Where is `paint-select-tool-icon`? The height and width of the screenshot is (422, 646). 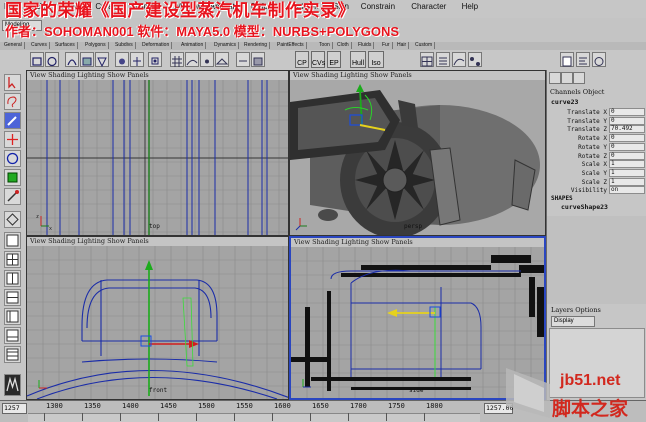 paint-select-tool-icon is located at coordinates (12, 120).